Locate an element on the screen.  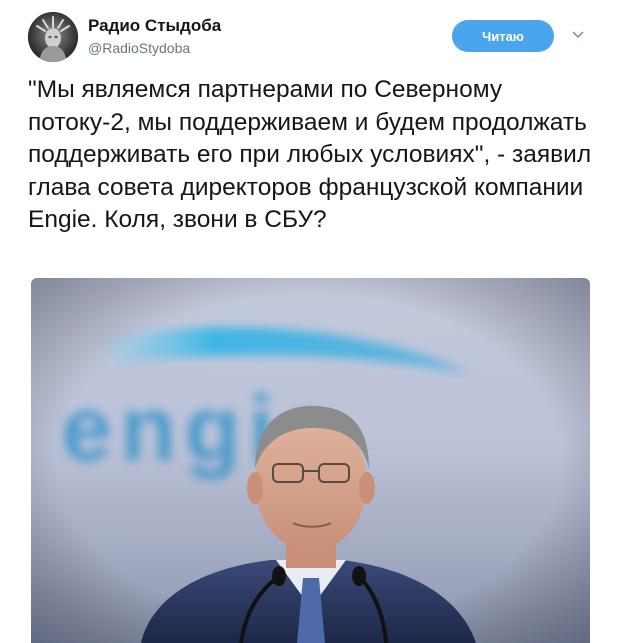
display-name: Радио Стыдоба is located at coordinates (154, 26).